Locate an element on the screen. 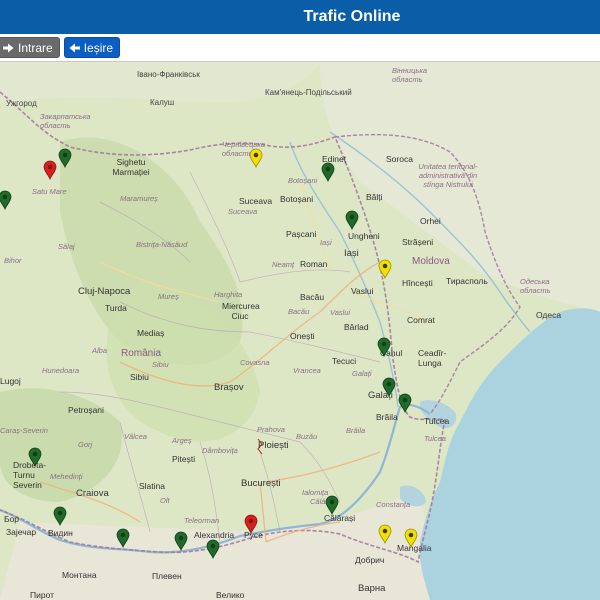 The image size is (600, 600). app-title: Trafic Online is located at coordinates (352, 16).